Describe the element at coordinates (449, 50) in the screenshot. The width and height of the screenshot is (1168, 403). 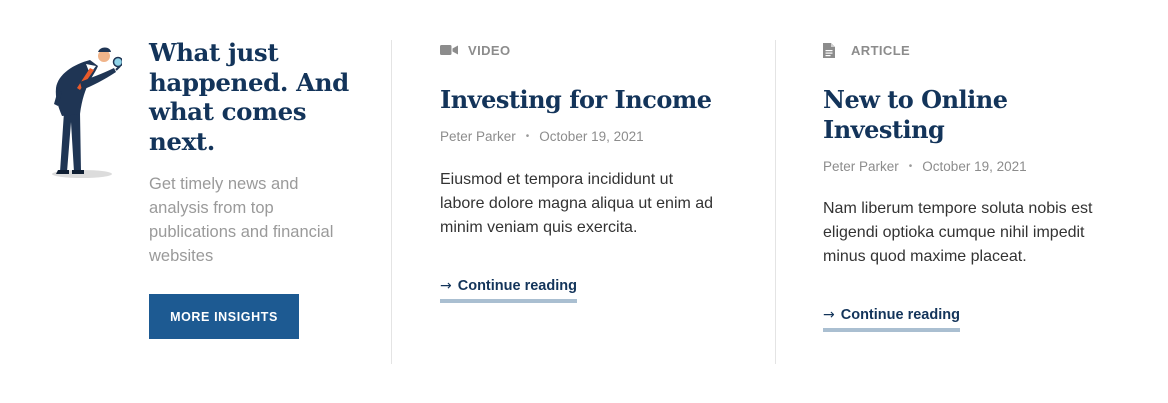
I see `video-camera-icon` at that location.